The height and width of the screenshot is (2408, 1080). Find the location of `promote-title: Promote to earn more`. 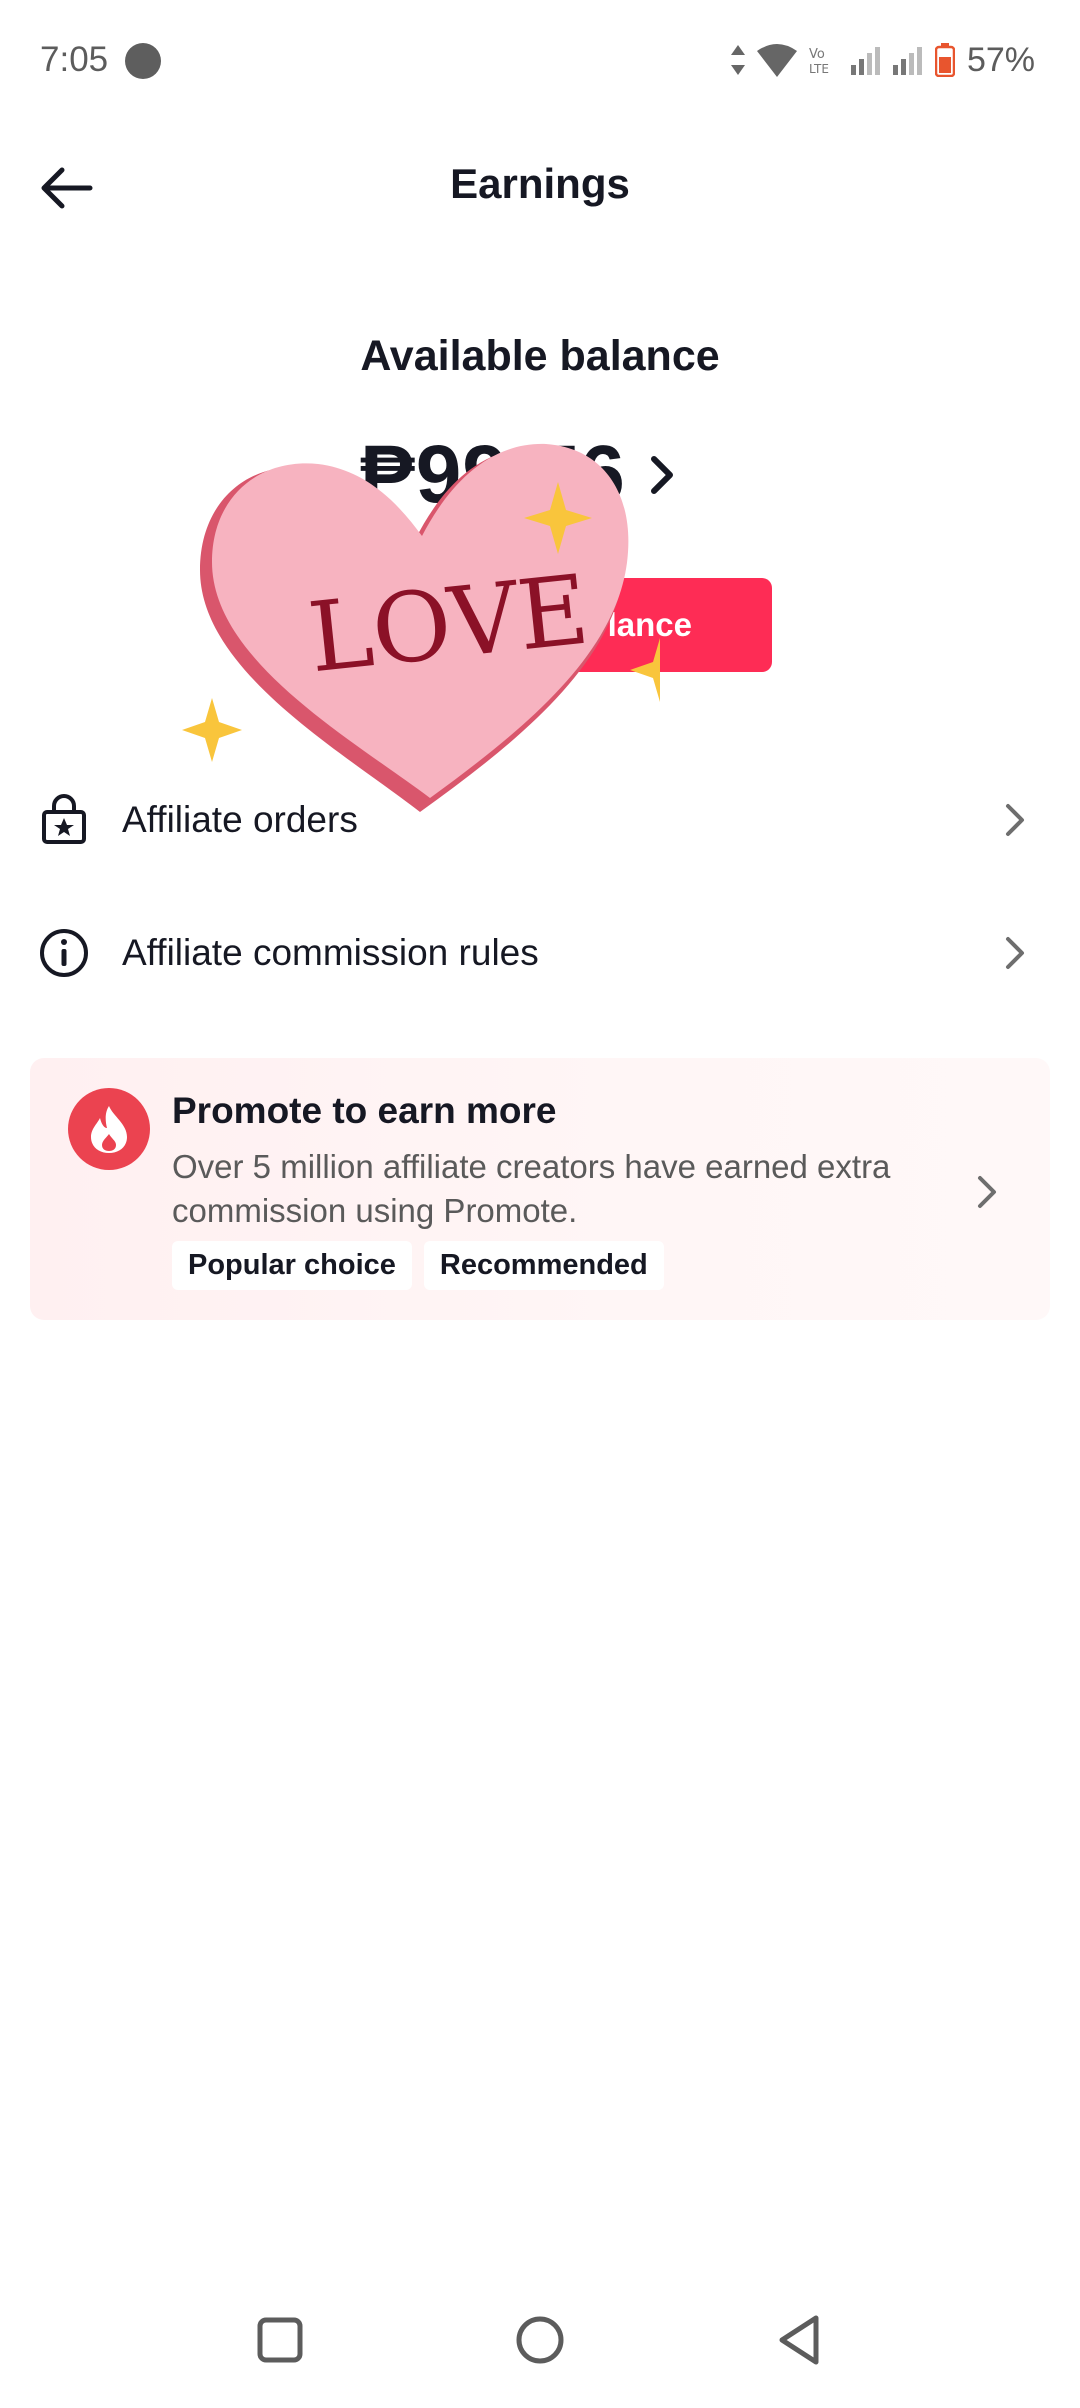

promote-title: Promote to earn more is located at coordinates (364, 1110).